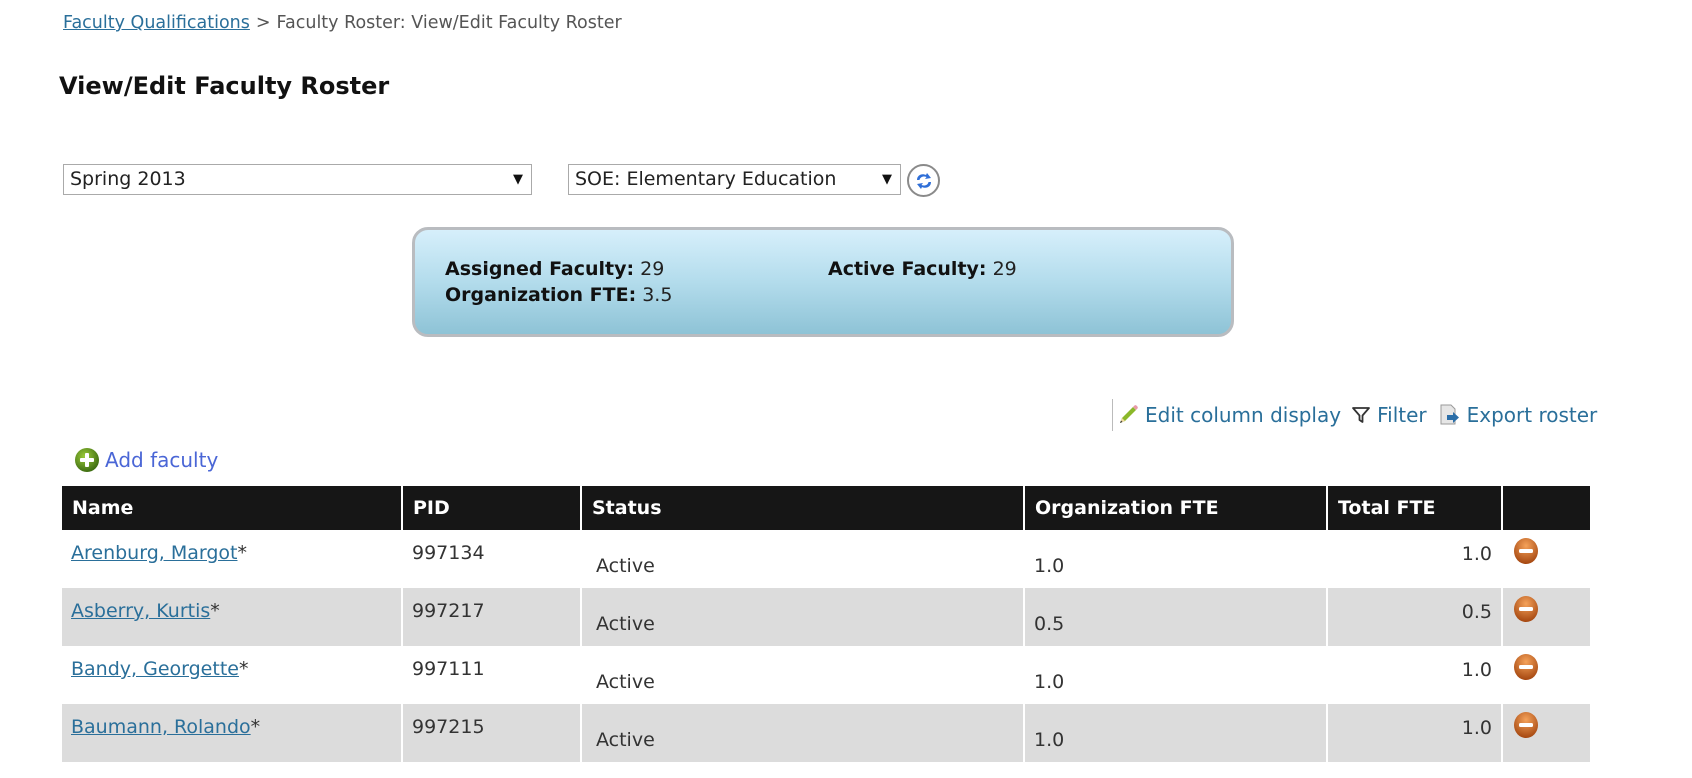 This screenshot has height=778, width=1692. I want to click on edit-column-display-button: Edit column display, so click(1229, 415).